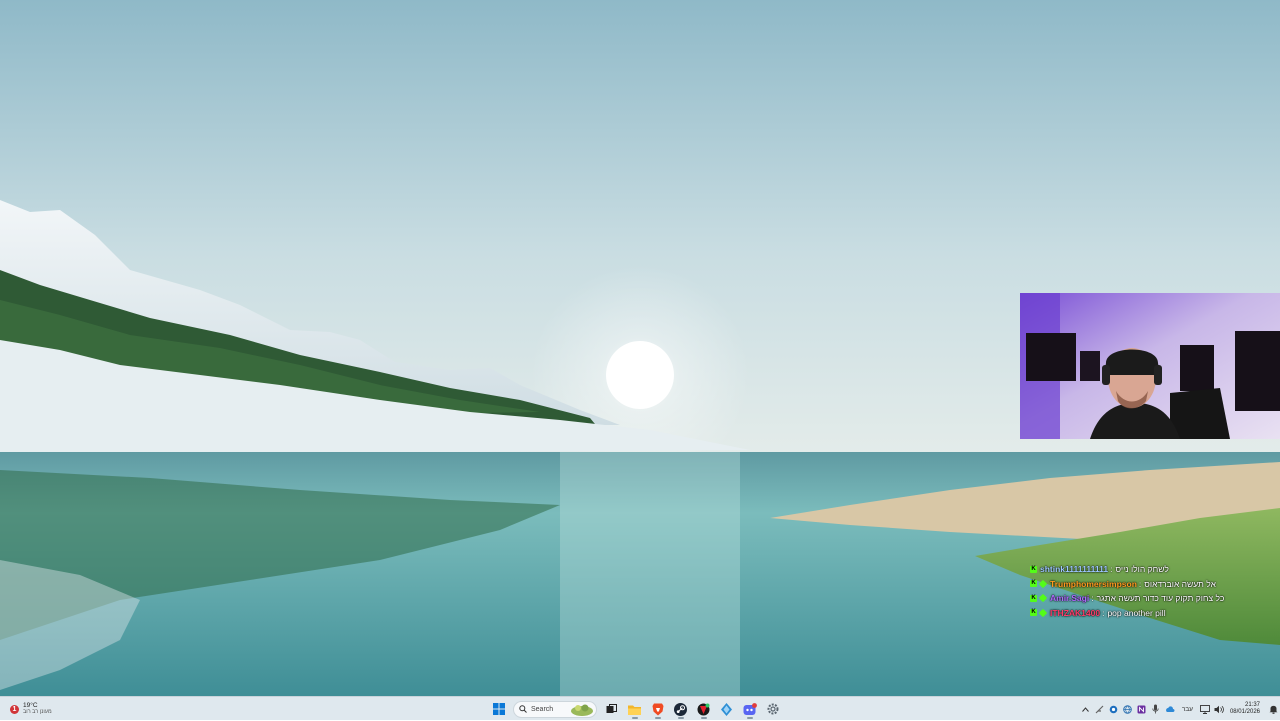  I want to click on microphone-icon, so click(1155, 709).